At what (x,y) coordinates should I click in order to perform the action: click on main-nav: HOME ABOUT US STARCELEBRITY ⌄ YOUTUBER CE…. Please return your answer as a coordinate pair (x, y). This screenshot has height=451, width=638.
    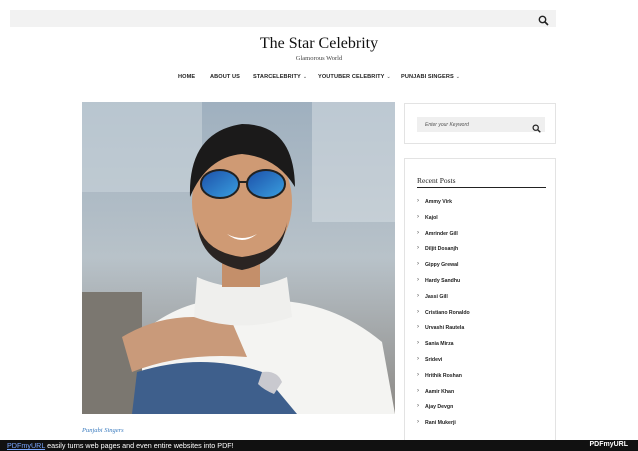
    Looking at the image, I should click on (319, 80).